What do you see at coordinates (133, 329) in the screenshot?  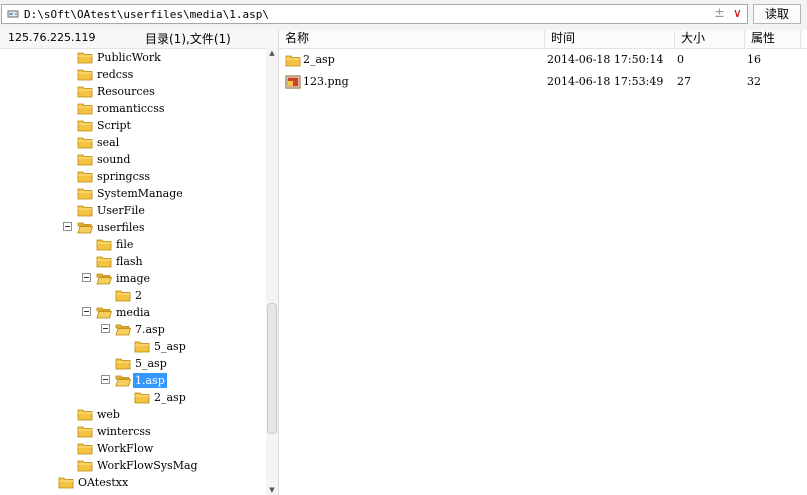 I see `tree-node: 7.asp` at bounding box center [133, 329].